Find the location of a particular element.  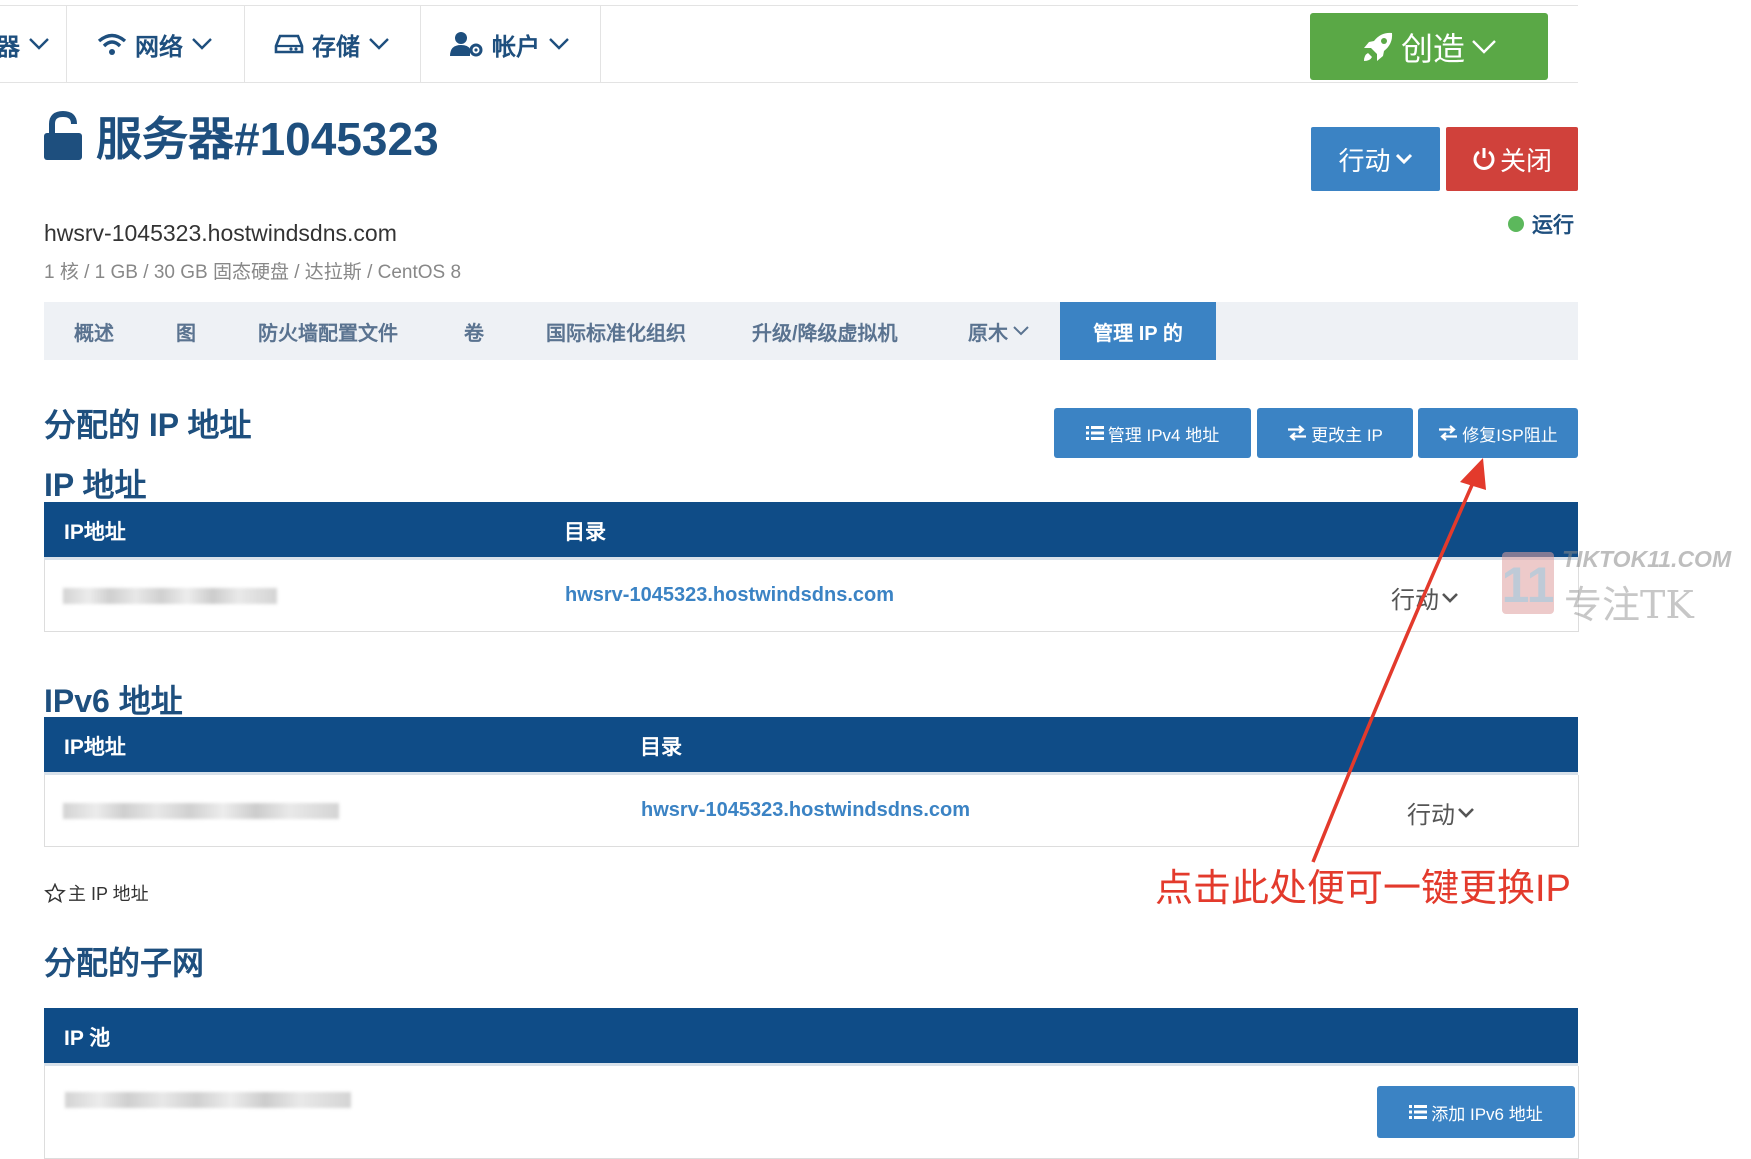

tab-upgrade: 升级/降级虚拟机 is located at coordinates (825, 331).